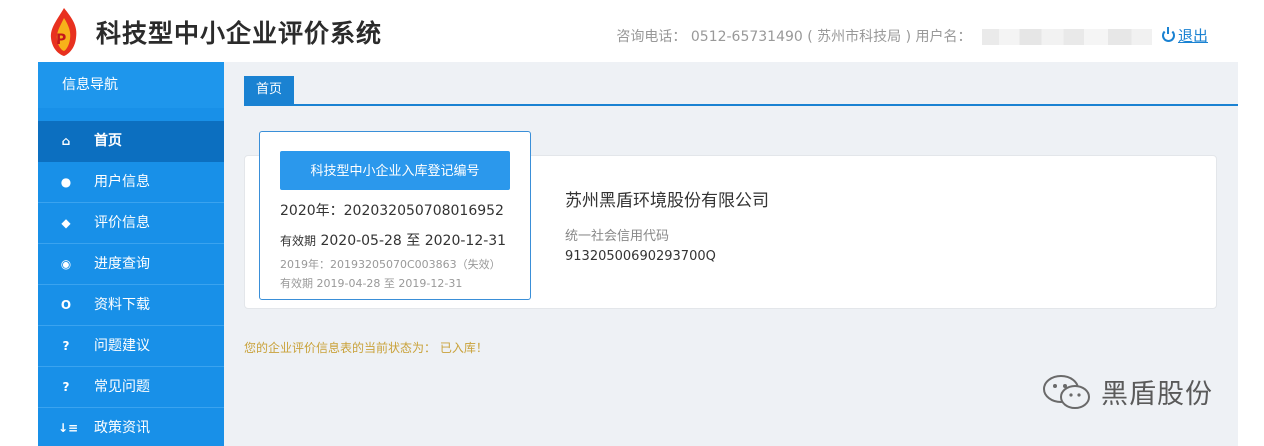 This screenshot has height=446, width=1264. I want to click on tag-icon: ◆, so click(66, 223).